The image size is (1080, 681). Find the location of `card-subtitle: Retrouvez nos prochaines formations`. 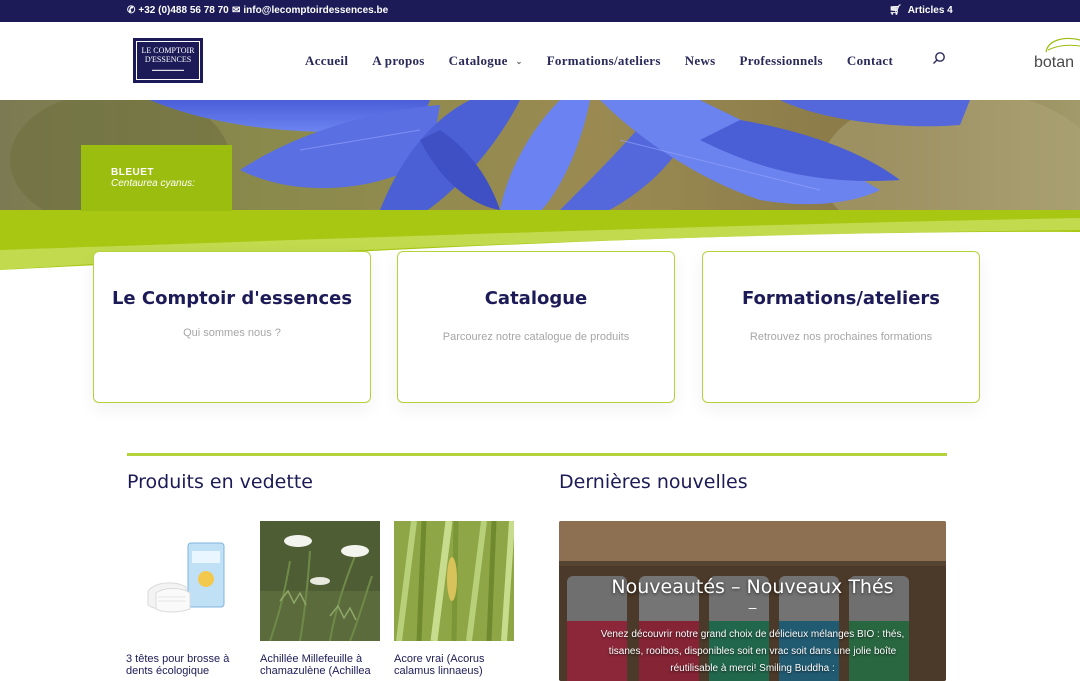

card-subtitle: Retrouvez nos prochaines formations is located at coordinates (841, 337).